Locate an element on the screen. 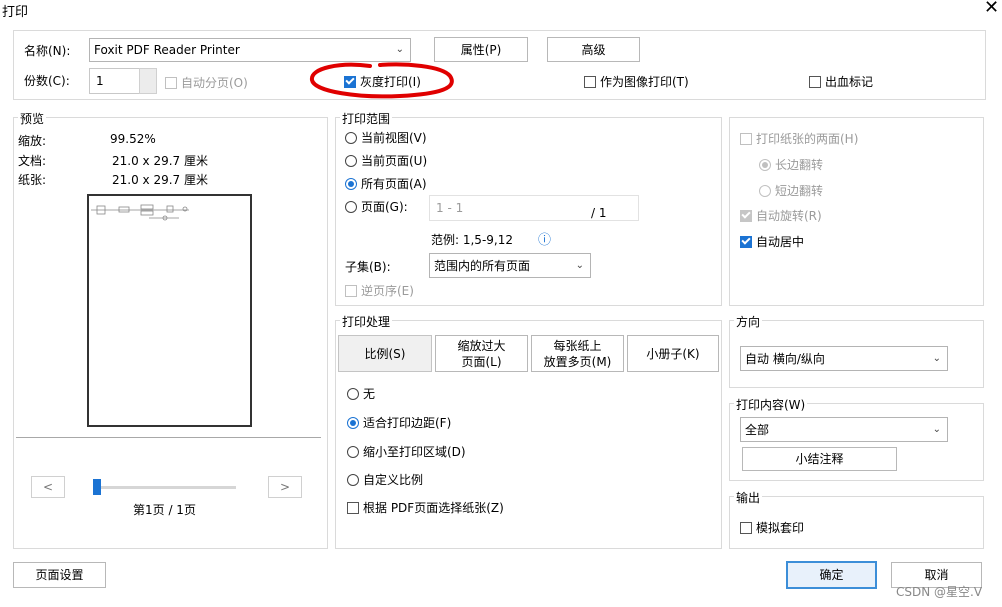  info-icon: ⓘ is located at coordinates (544, 238).